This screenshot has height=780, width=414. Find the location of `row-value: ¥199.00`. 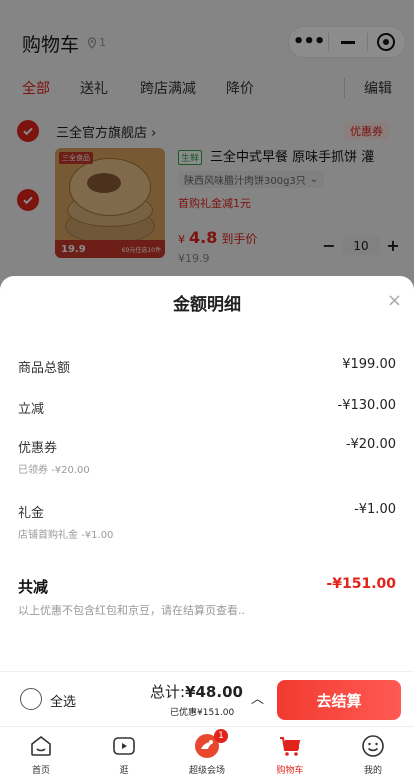

row-value: ¥199.00 is located at coordinates (369, 364).